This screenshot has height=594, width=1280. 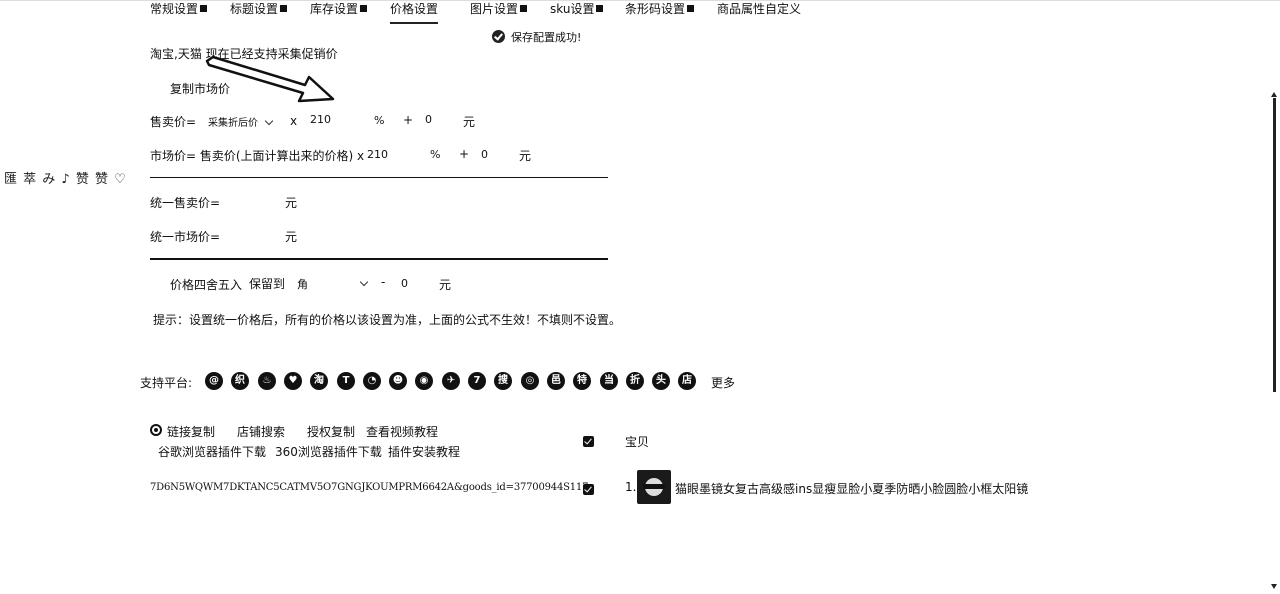 What do you see at coordinates (185, 237) in the screenshot?
I see `uniform-market-label: 统一市场价=` at bounding box center [185, 237].